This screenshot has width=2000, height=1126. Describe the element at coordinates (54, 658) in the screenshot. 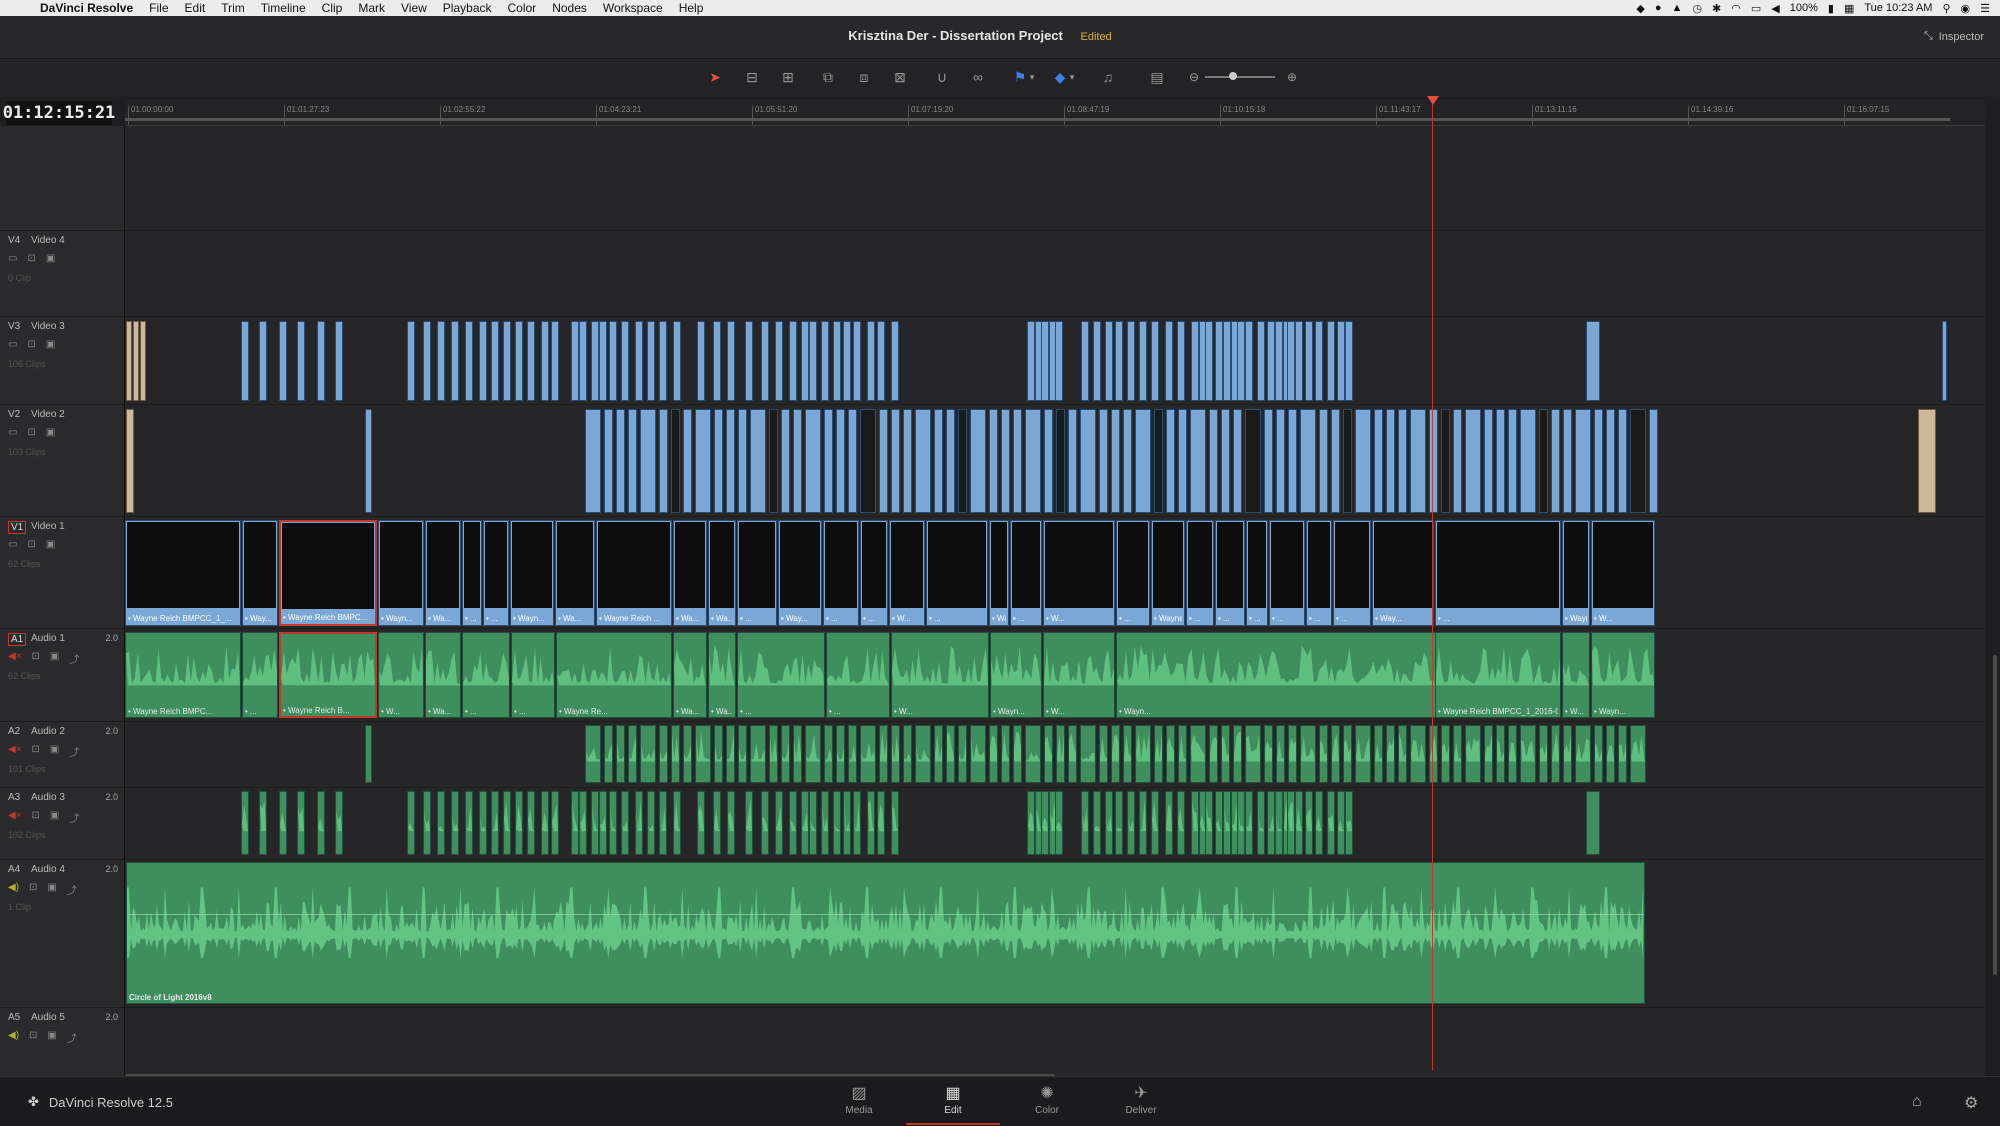

I see `enable-track-icon: ▣` at that location.